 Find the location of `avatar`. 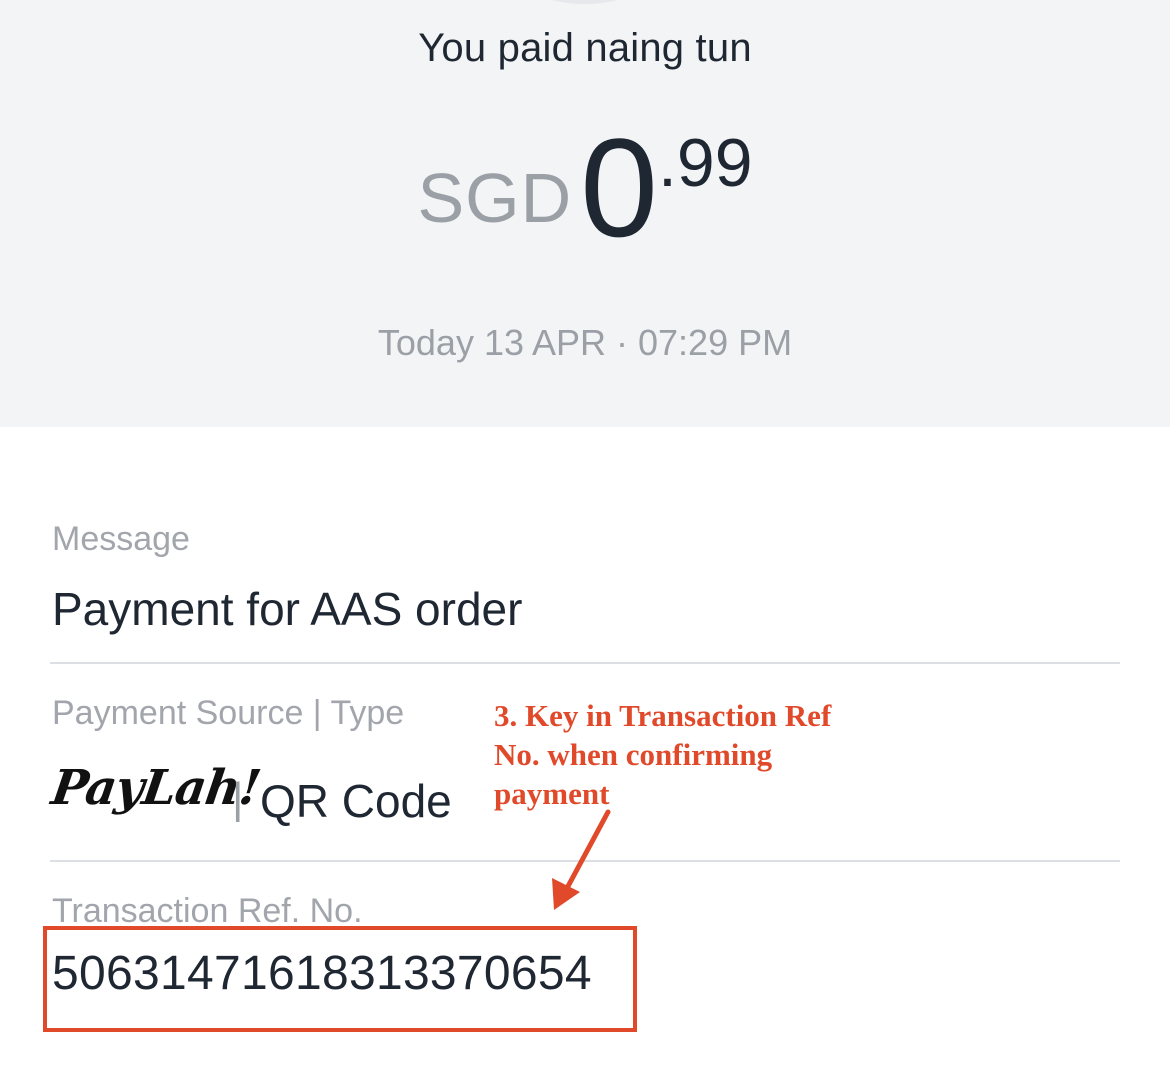

avatar is located at coordinates (585, 2).